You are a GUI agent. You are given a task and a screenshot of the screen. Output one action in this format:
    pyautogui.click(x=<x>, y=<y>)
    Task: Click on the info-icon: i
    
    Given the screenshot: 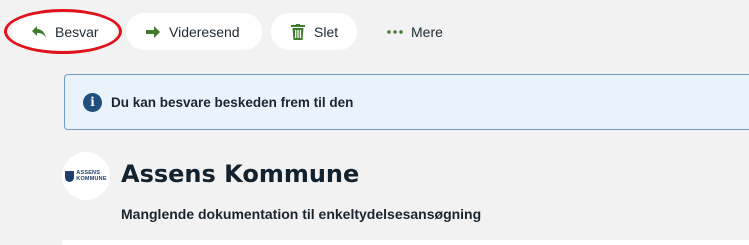 What is the action you would take?
    pyautogui.click(x=92, y=102)
    